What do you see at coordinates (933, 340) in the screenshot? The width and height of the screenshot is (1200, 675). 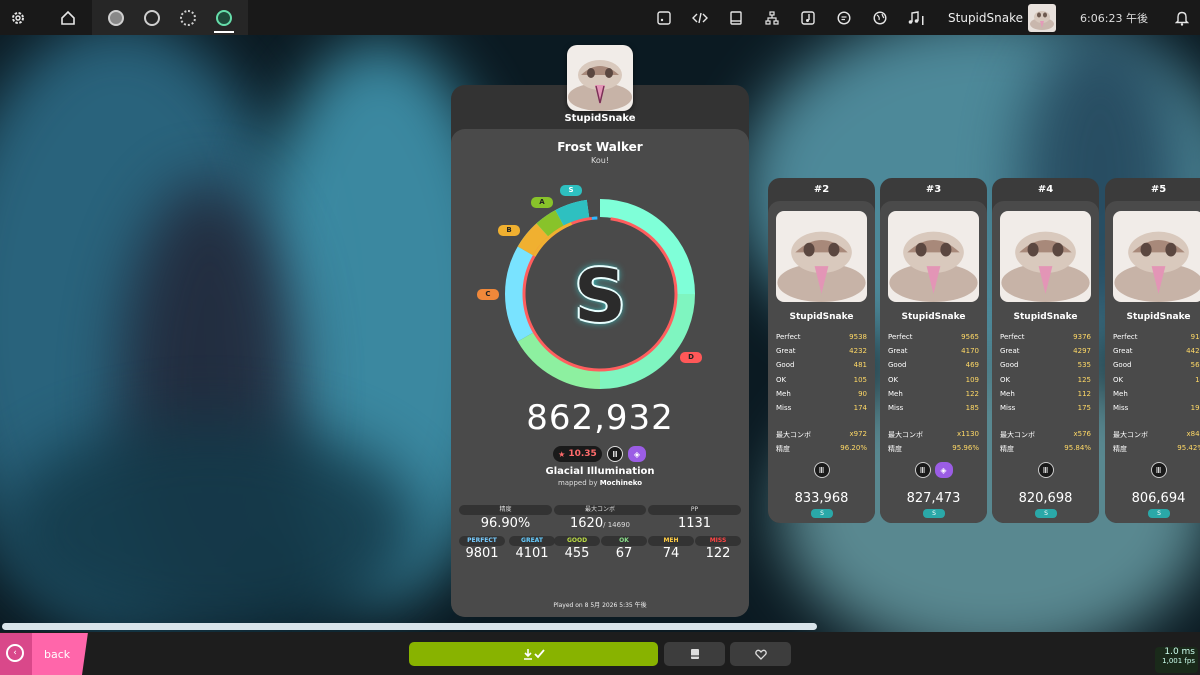 I see `card-row-perfect: Perfect 9565` at bounding box center [933, 340].